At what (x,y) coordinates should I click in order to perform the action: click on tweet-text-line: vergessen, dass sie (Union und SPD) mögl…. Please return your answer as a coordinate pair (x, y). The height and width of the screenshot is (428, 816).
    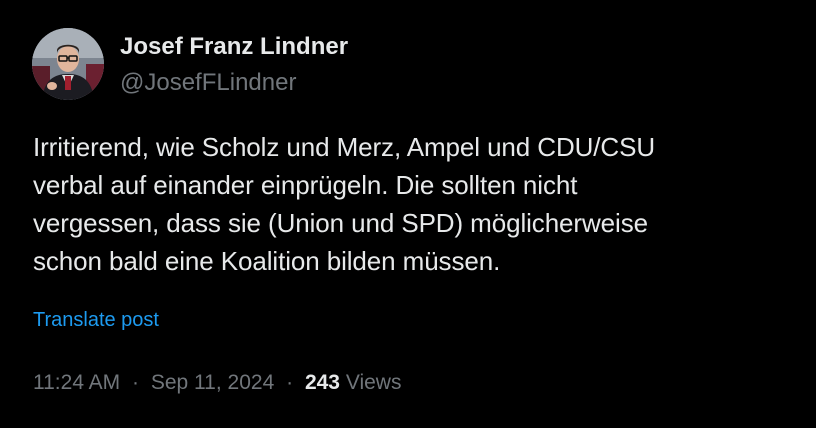
    Looking at the image, I should click on (340, 223).